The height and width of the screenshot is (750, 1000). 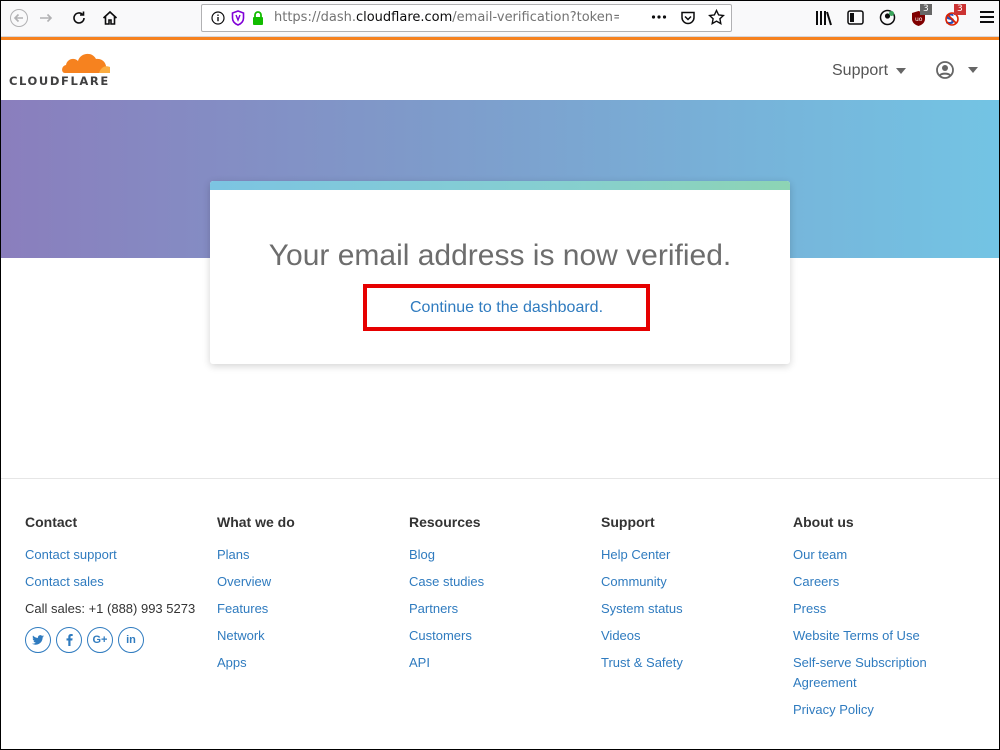 I want to click on window-frame-left, so click(x=0, y=375).